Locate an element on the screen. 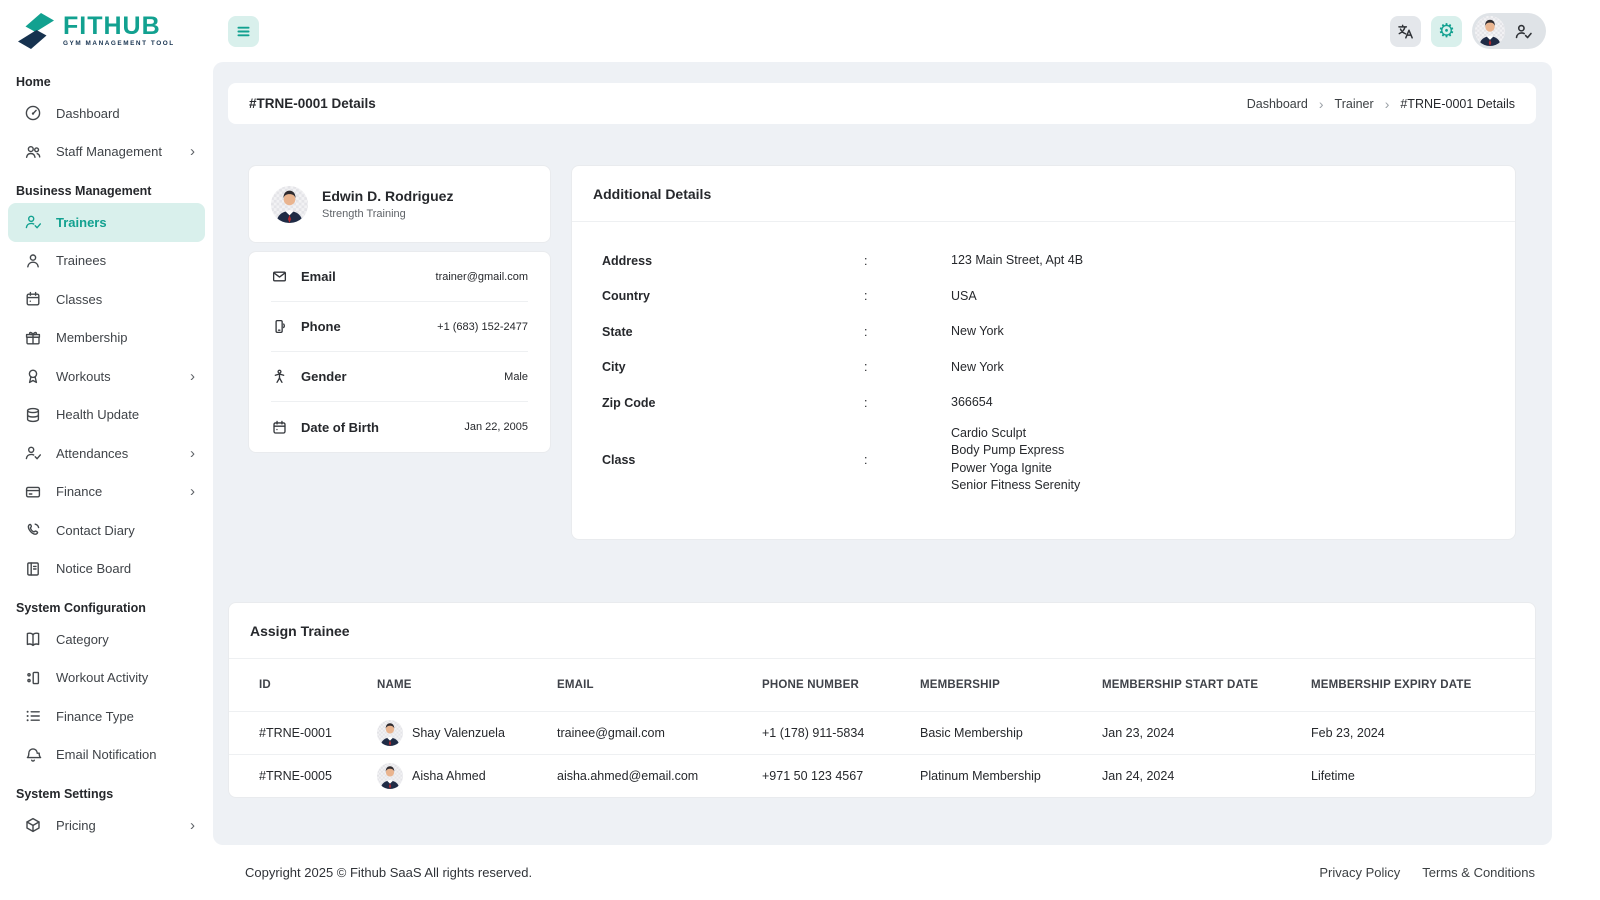  sidebar-item-notice-board: Notice Board › is located at coordinates (106, 569).